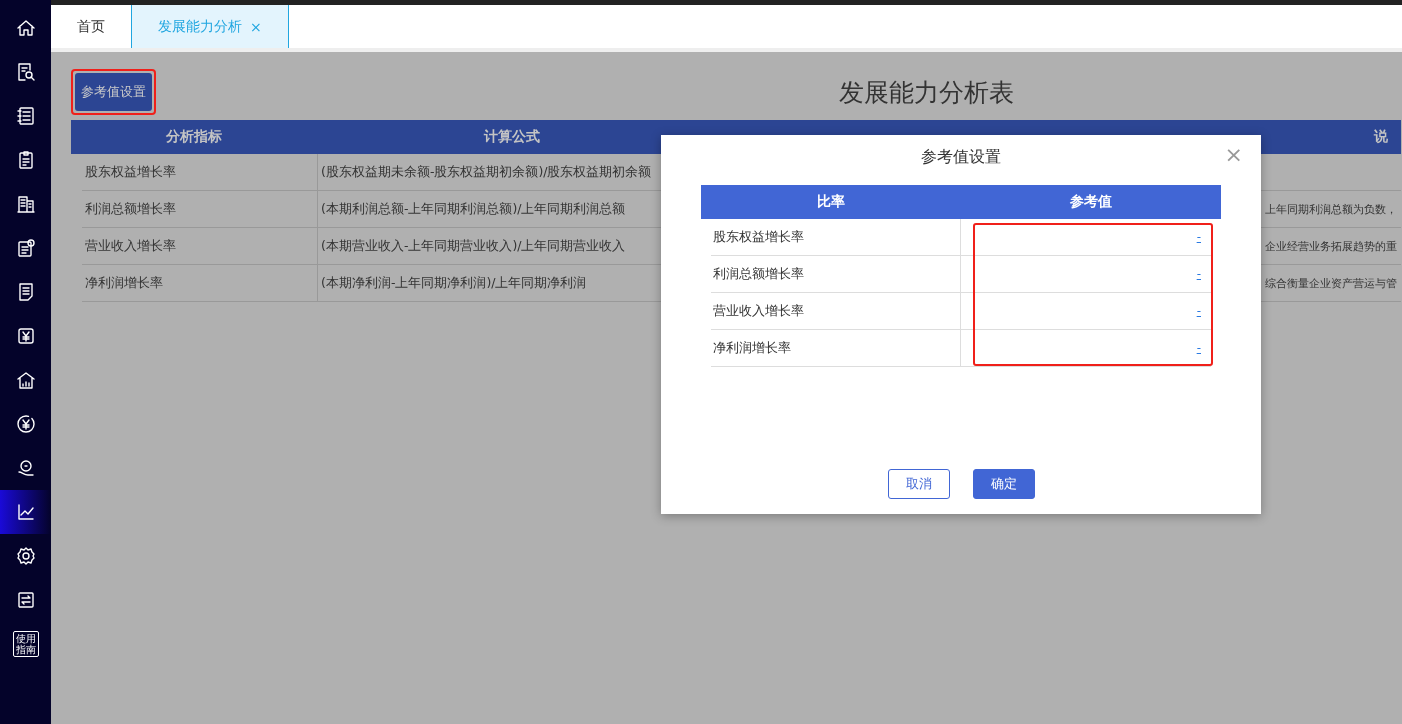 Image resolution: width=1402 pixels, height=724 pixels. What do you see at coordinates (256, 26) in the screenshot?
I see `close-icon: ×` at bounding box center [256, 26].